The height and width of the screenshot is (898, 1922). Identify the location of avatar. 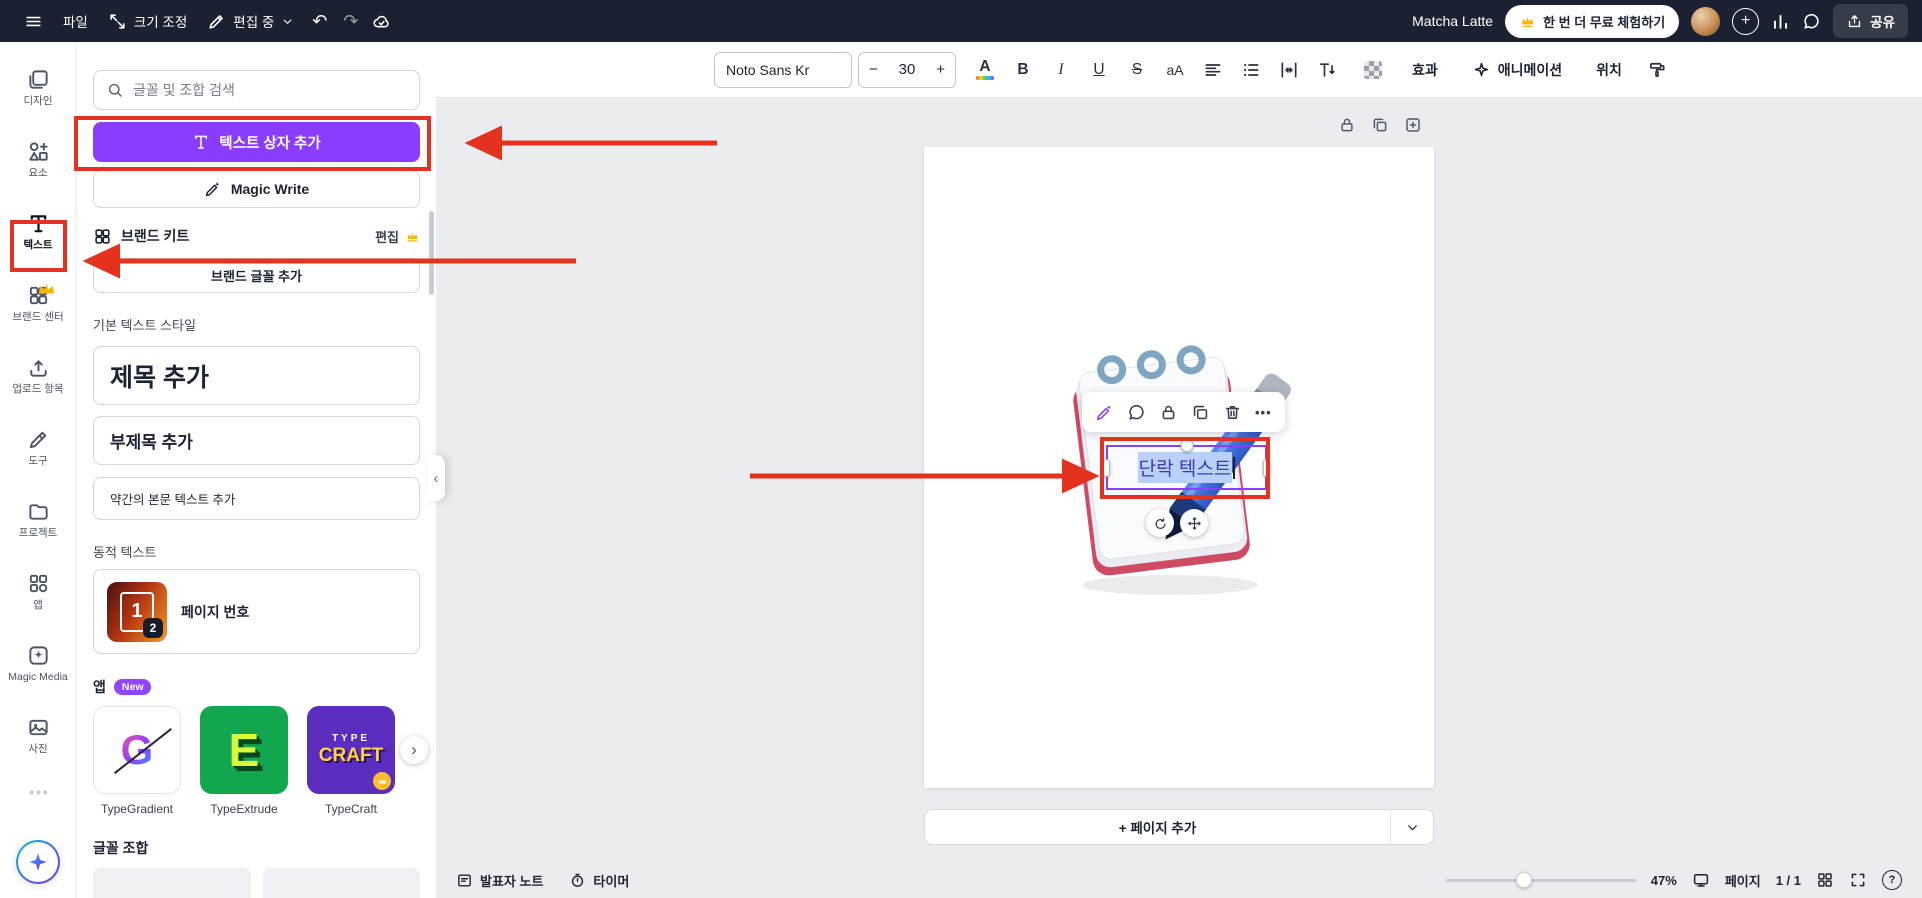
(1706, 21).